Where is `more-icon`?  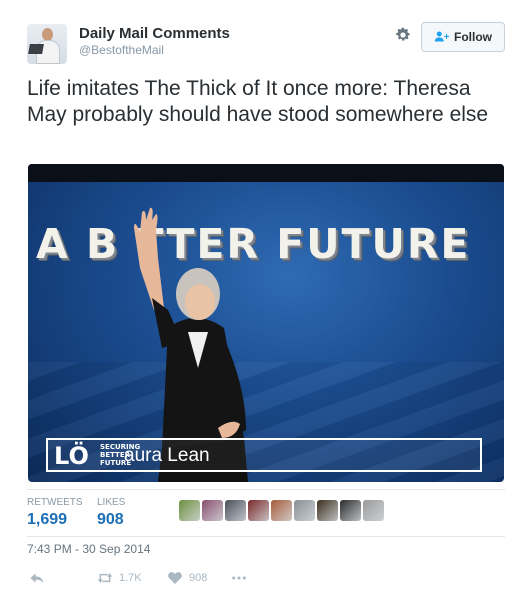 more-icon is located at coordinates (239, 578).